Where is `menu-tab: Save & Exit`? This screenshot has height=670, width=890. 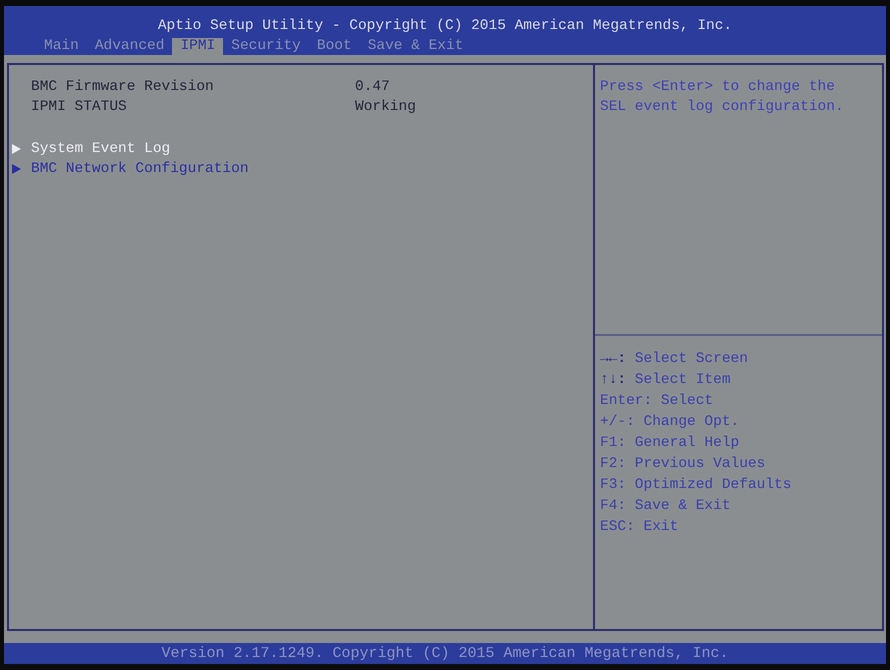 menu-tab: Save & Exit is located at coordinates (416, 46).